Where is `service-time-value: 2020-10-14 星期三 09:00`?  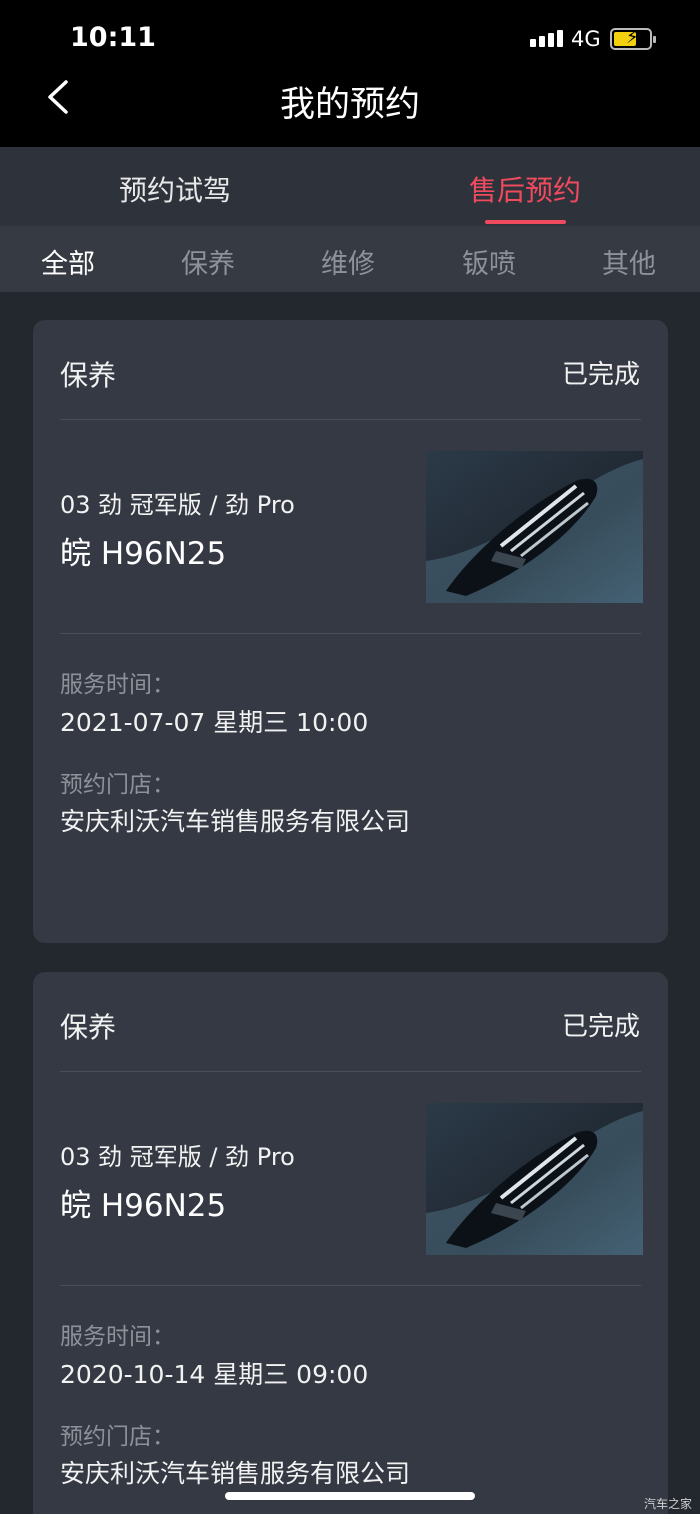 service-time-value: 2020-10-14 星期三 09:00 is located at coordinates (214, 1374).